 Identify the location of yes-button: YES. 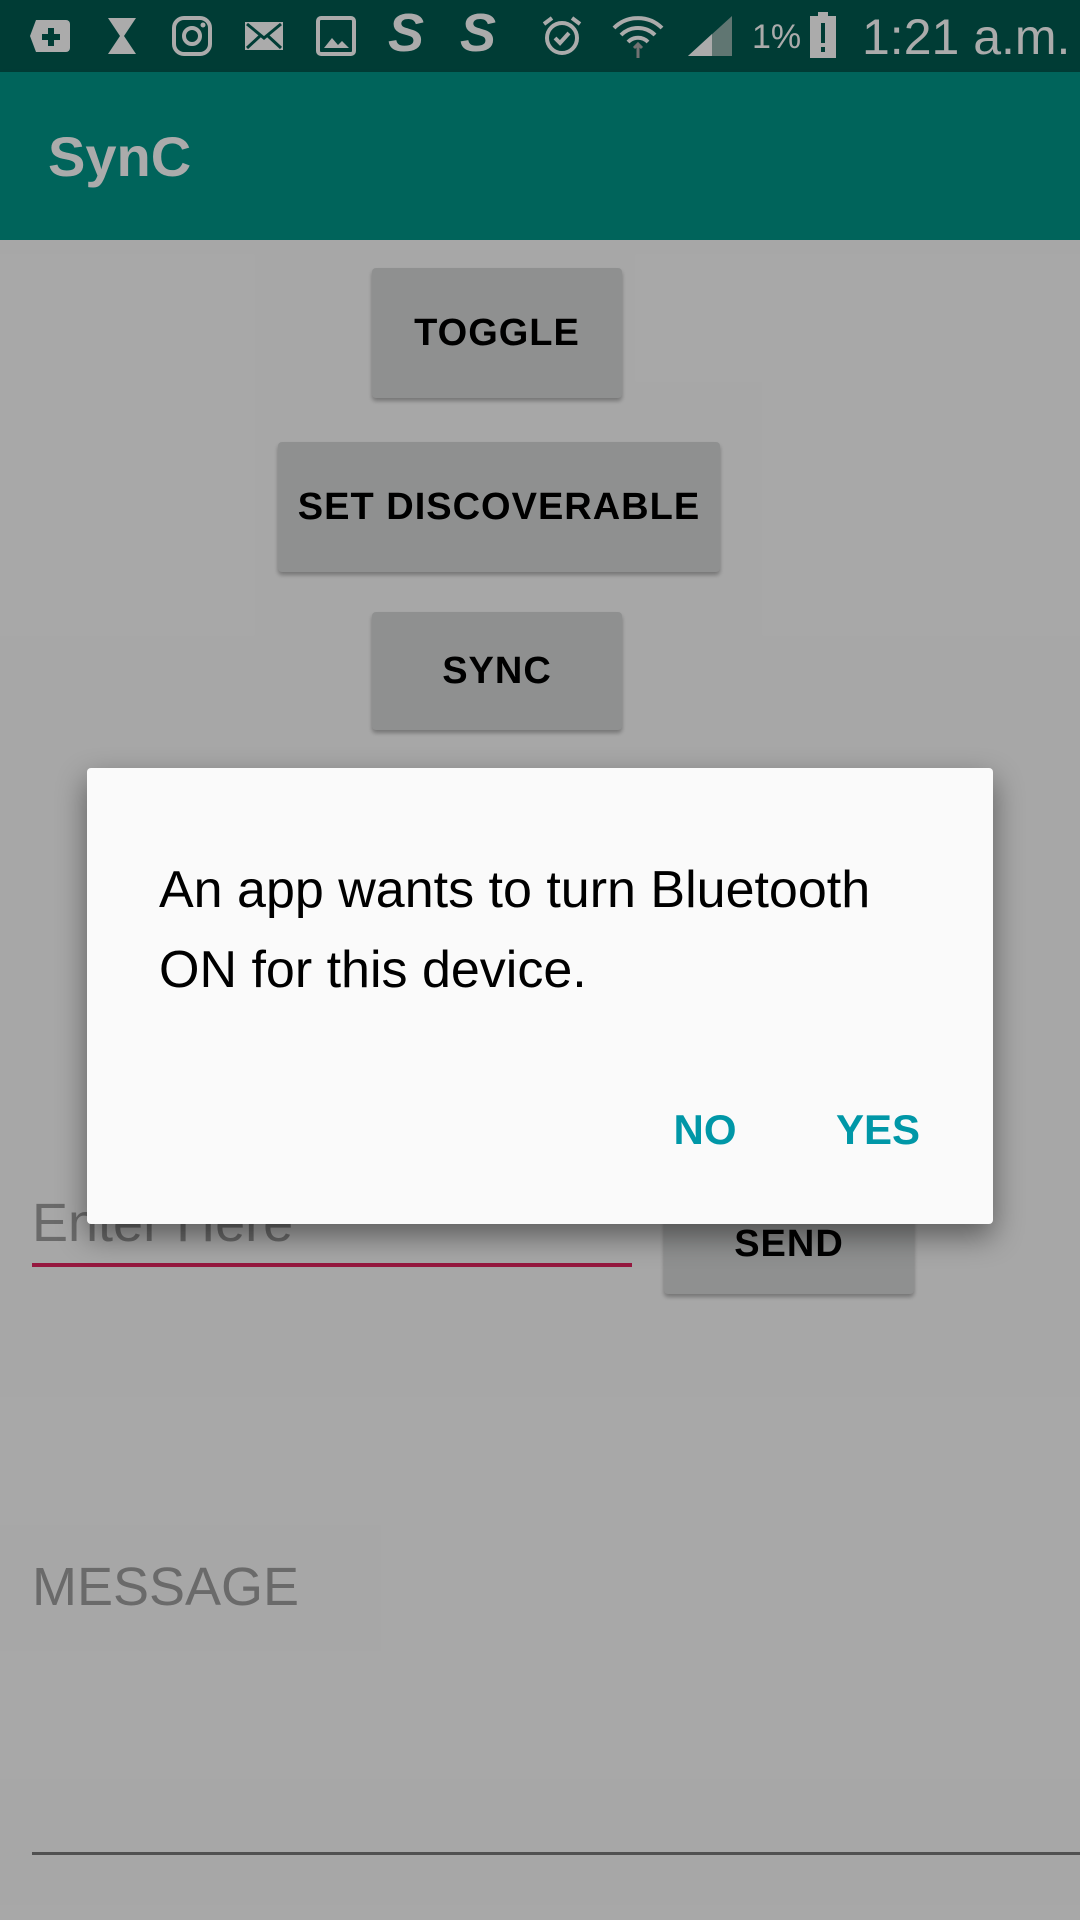
(878, 1130).